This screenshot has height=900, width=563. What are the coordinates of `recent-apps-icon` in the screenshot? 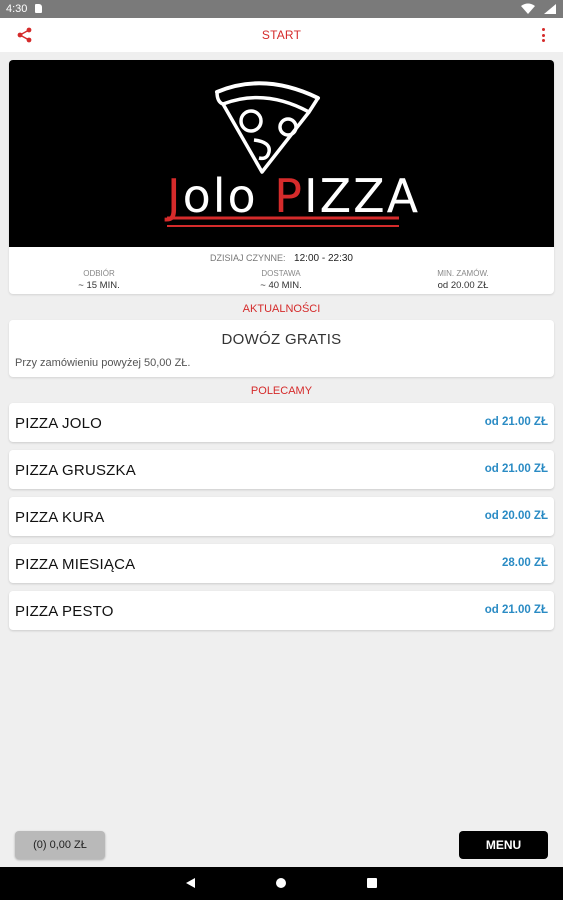 It's located at (372, 883).